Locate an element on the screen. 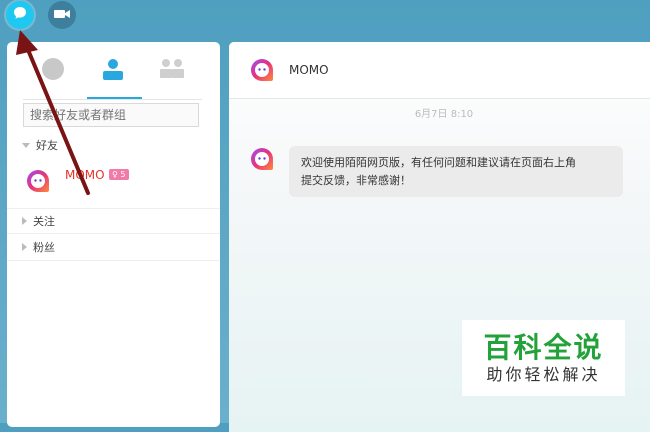 Image resolution: width=650 pixels, height=432 pixels. friend-name: MOMO is located at coordinates (85, 175).